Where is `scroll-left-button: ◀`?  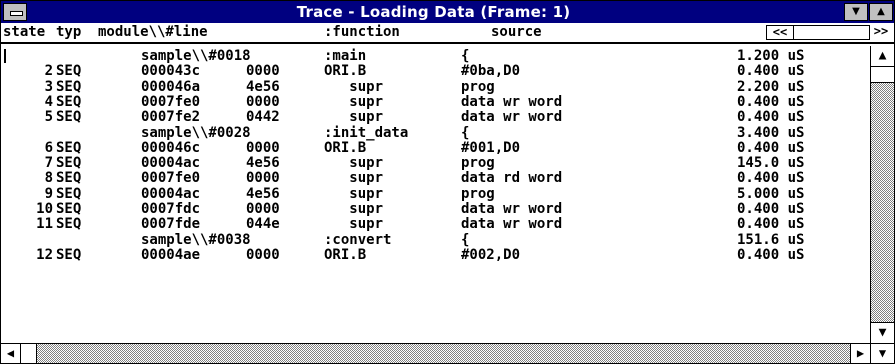 scroll-left-button: ◀ is located at coordinates (11, 353).